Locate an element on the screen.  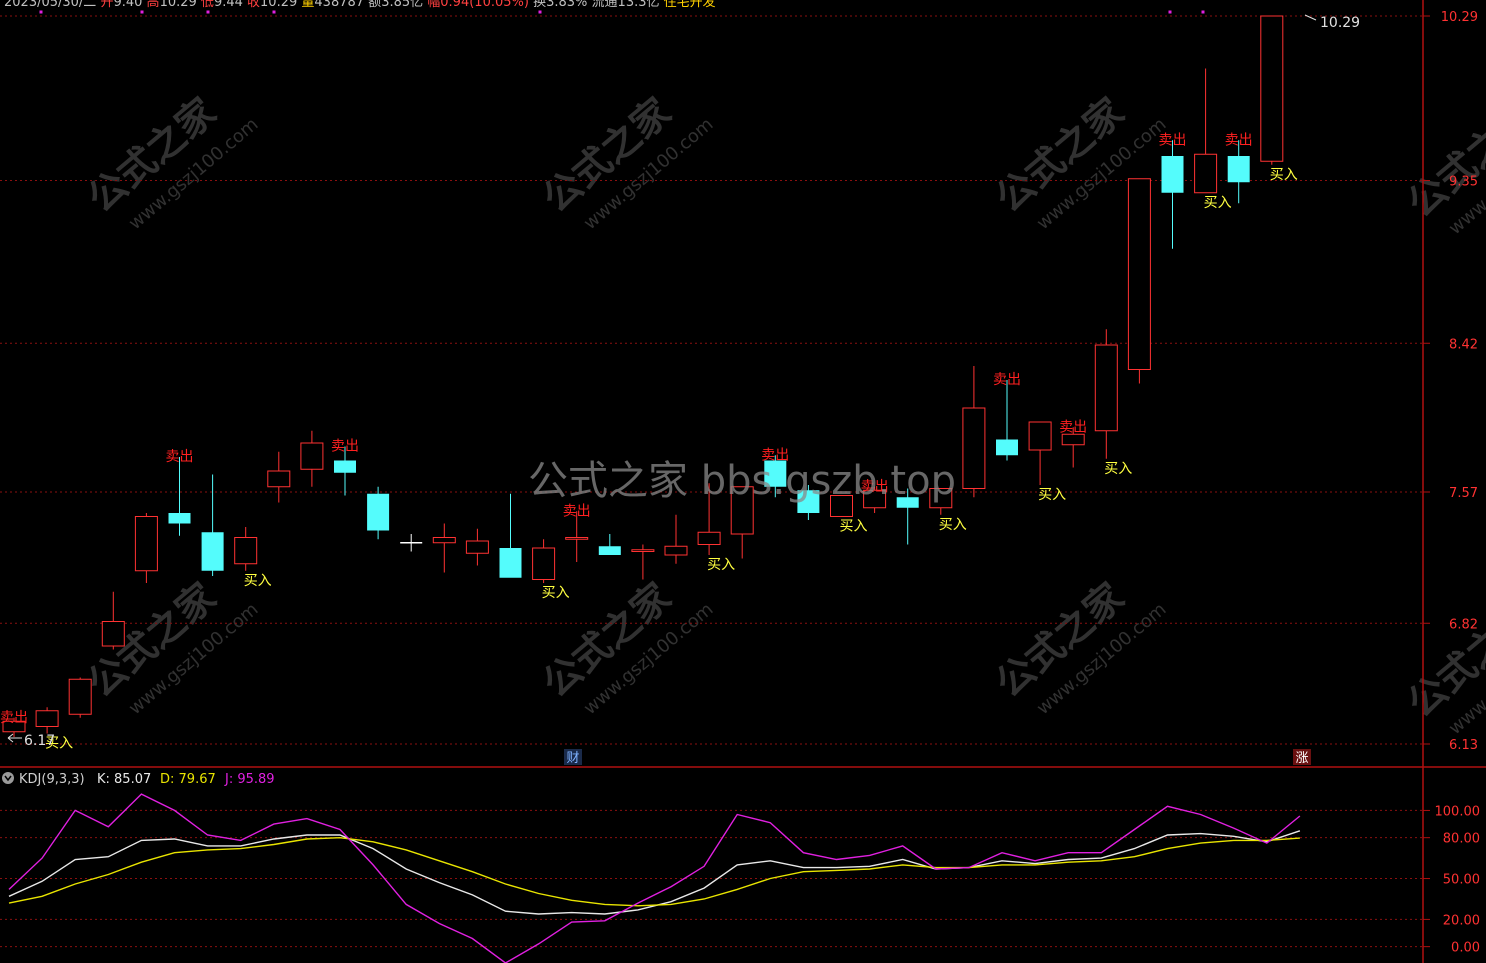
kdj-k-value: K: 85.07 is located at coordinates (124, 779).